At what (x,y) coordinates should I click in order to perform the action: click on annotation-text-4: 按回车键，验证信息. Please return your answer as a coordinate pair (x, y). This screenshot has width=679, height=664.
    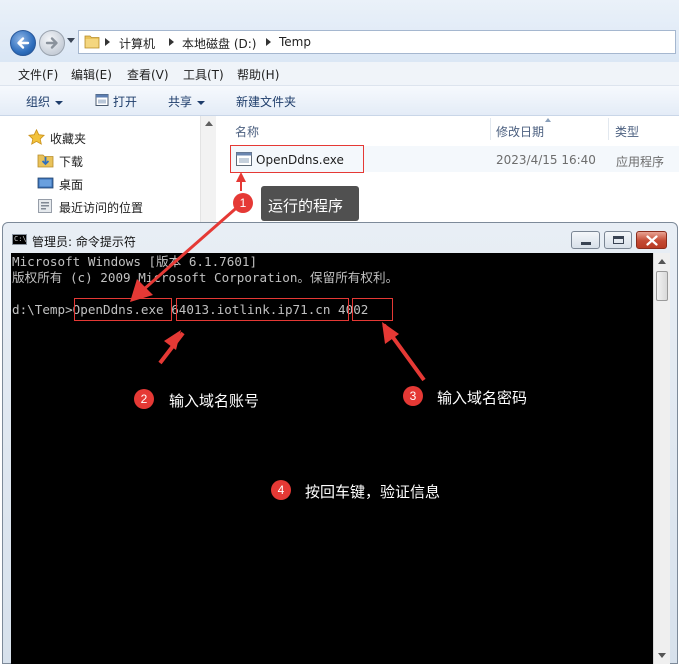
    Looking at the image, I should click on (373, 492).